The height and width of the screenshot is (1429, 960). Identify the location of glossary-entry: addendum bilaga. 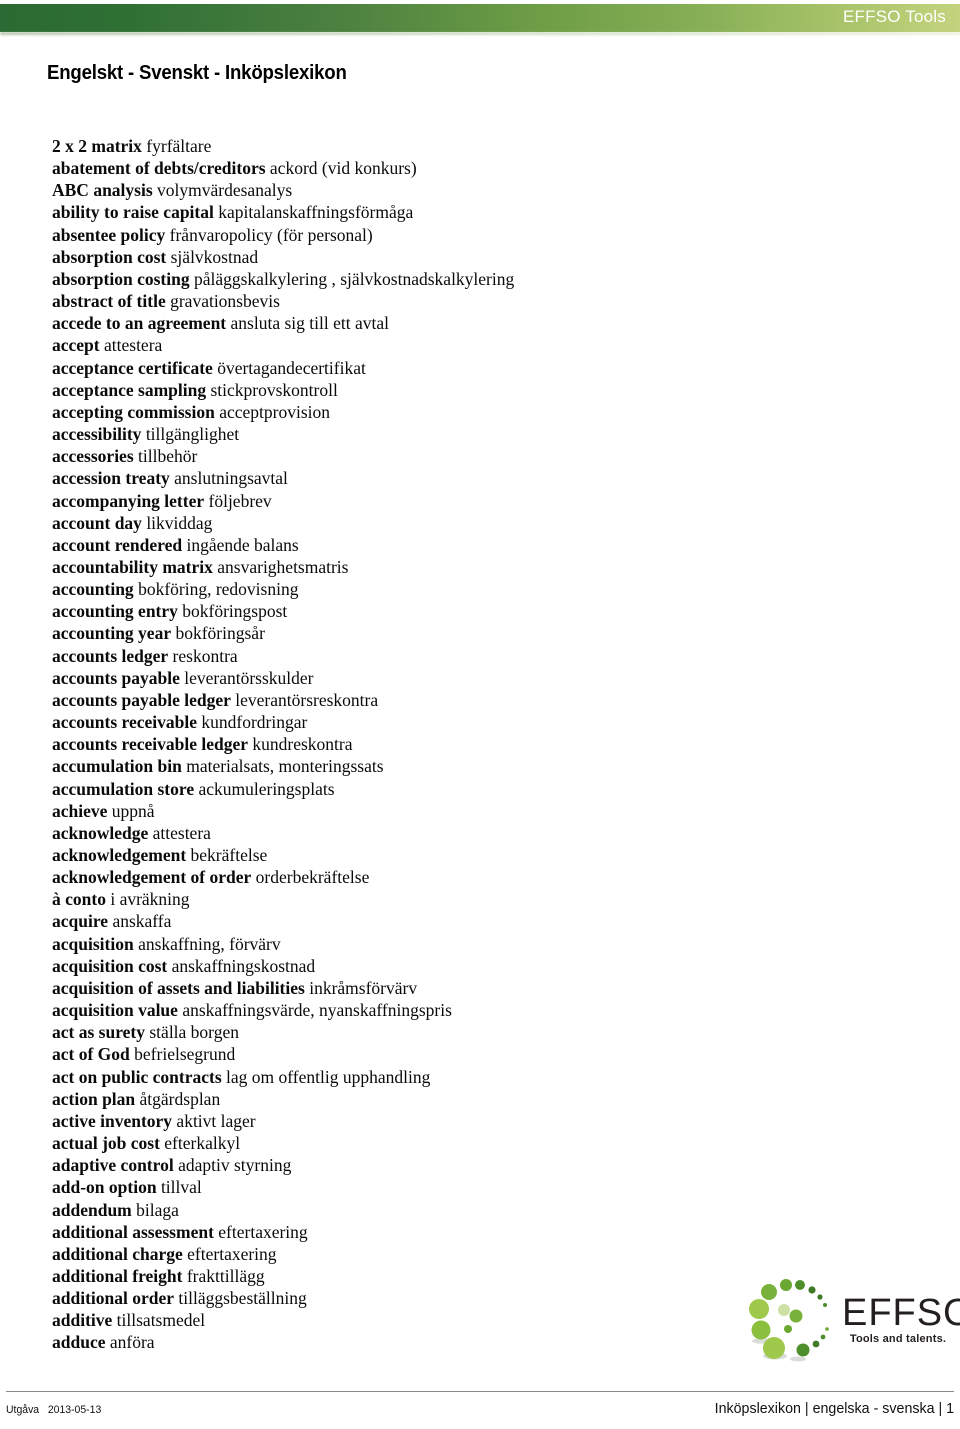
(482, 1210).